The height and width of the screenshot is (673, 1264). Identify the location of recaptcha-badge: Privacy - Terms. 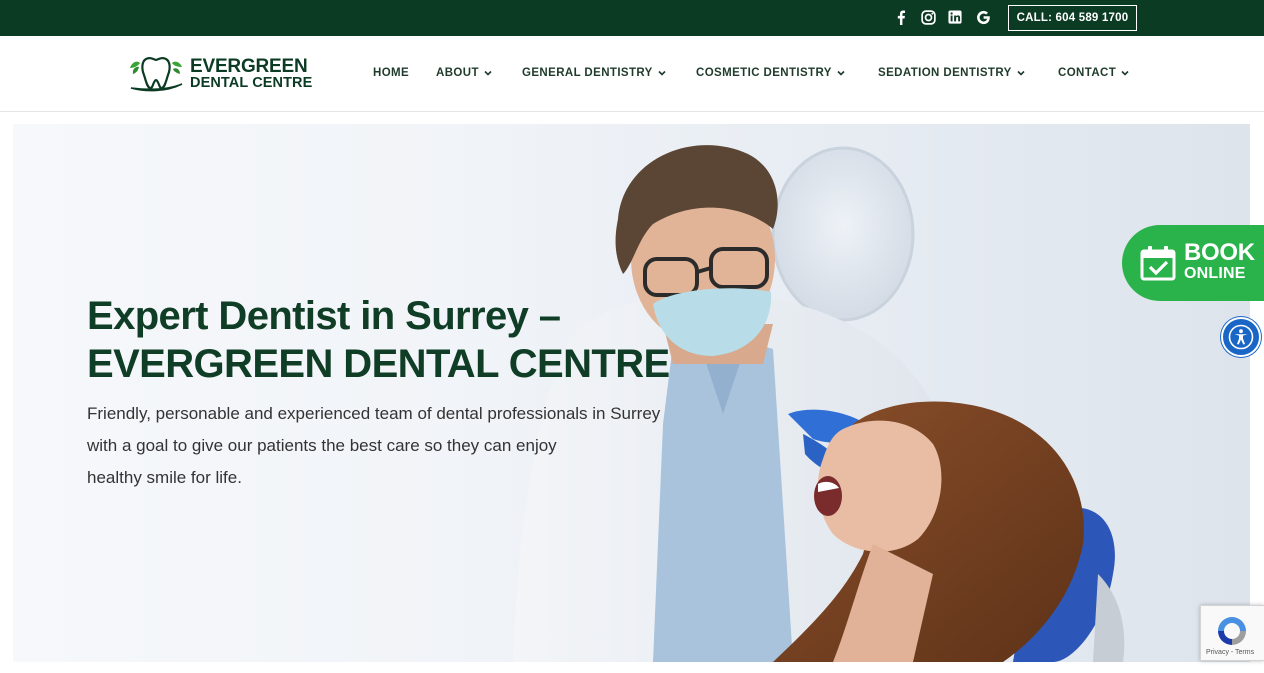
(1232, 633).